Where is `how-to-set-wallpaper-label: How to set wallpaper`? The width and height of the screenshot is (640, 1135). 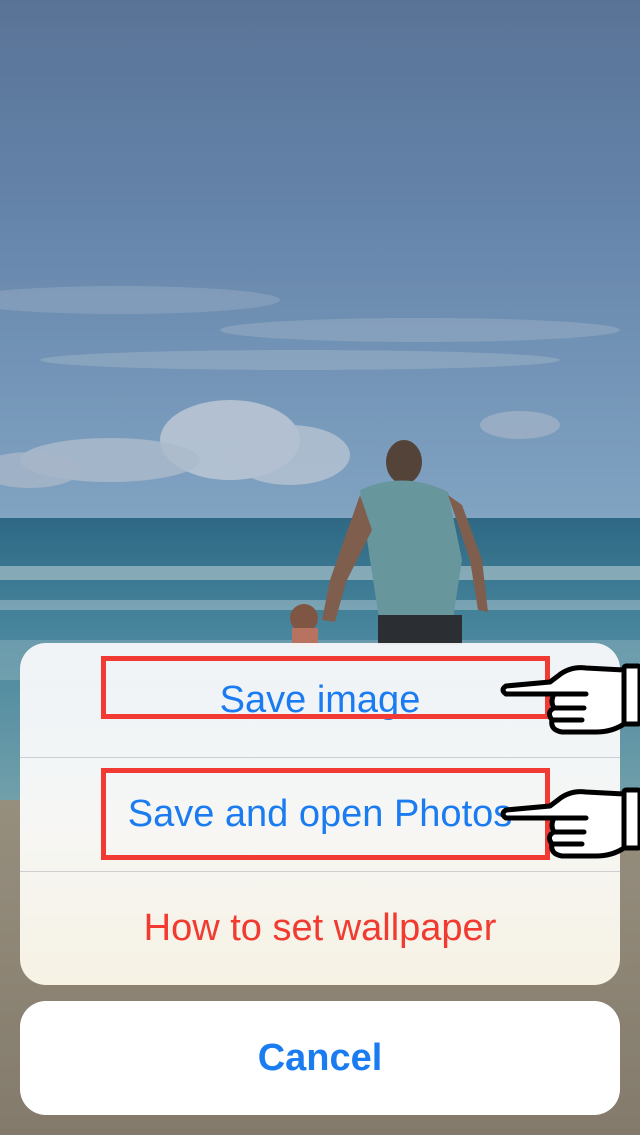 how-to-set-wallpaper-label: How to set wallpaper is located at coordinates (320, 927).